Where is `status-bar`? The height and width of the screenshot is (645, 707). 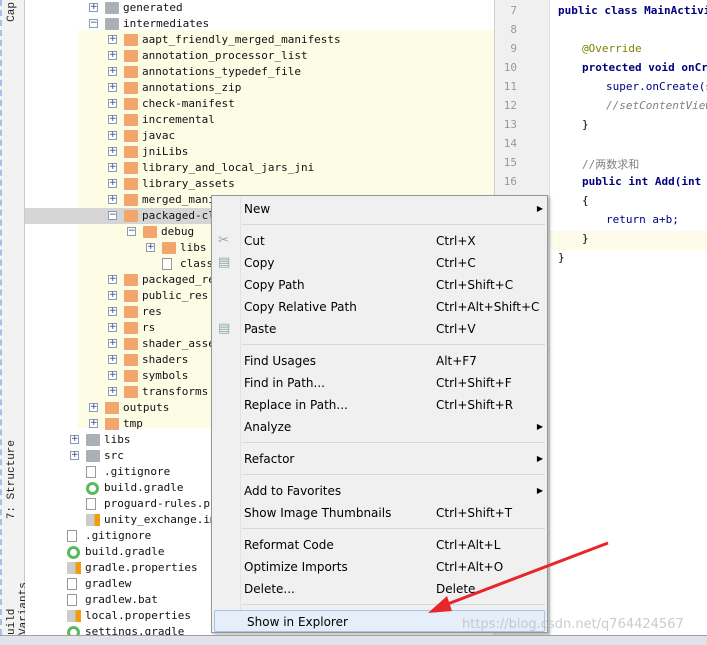
status-bar is located at coordinates (353, 640).